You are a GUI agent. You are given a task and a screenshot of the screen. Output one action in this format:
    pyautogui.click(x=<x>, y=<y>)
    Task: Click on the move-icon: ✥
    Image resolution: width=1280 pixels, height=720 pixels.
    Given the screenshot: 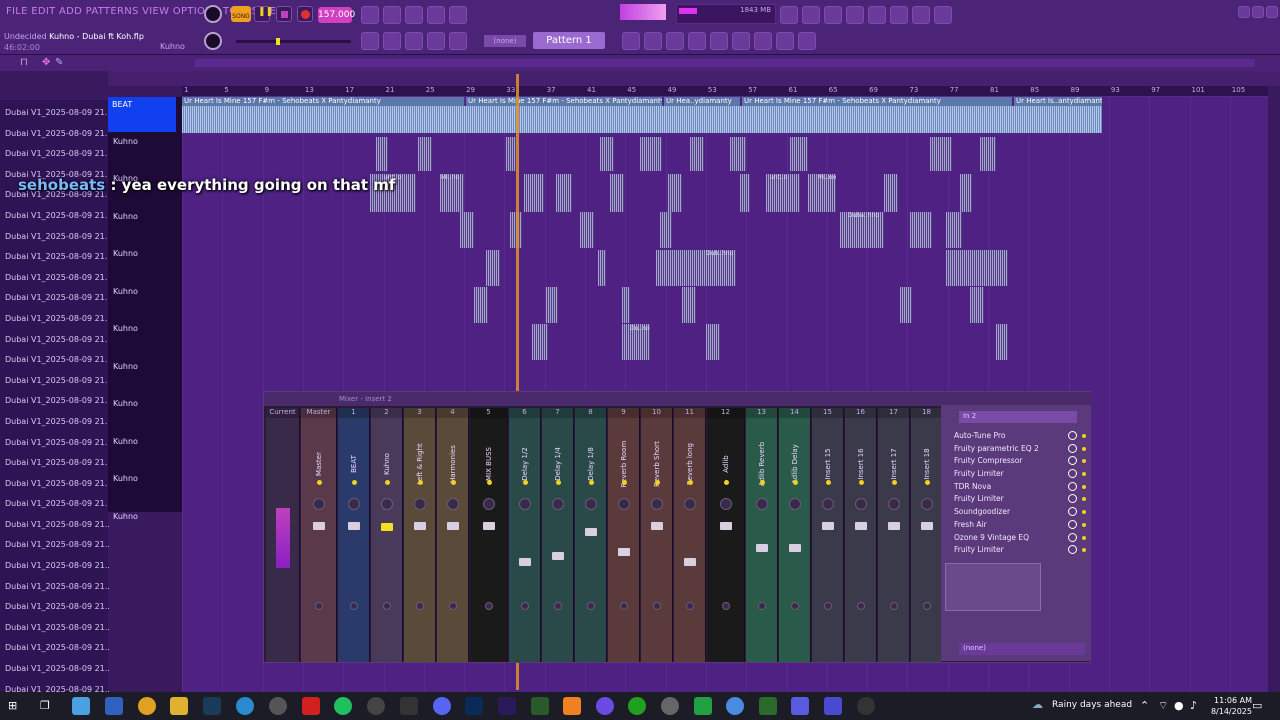 What is the action you would take?
    pyautogui.click(x=46, y=62)
    